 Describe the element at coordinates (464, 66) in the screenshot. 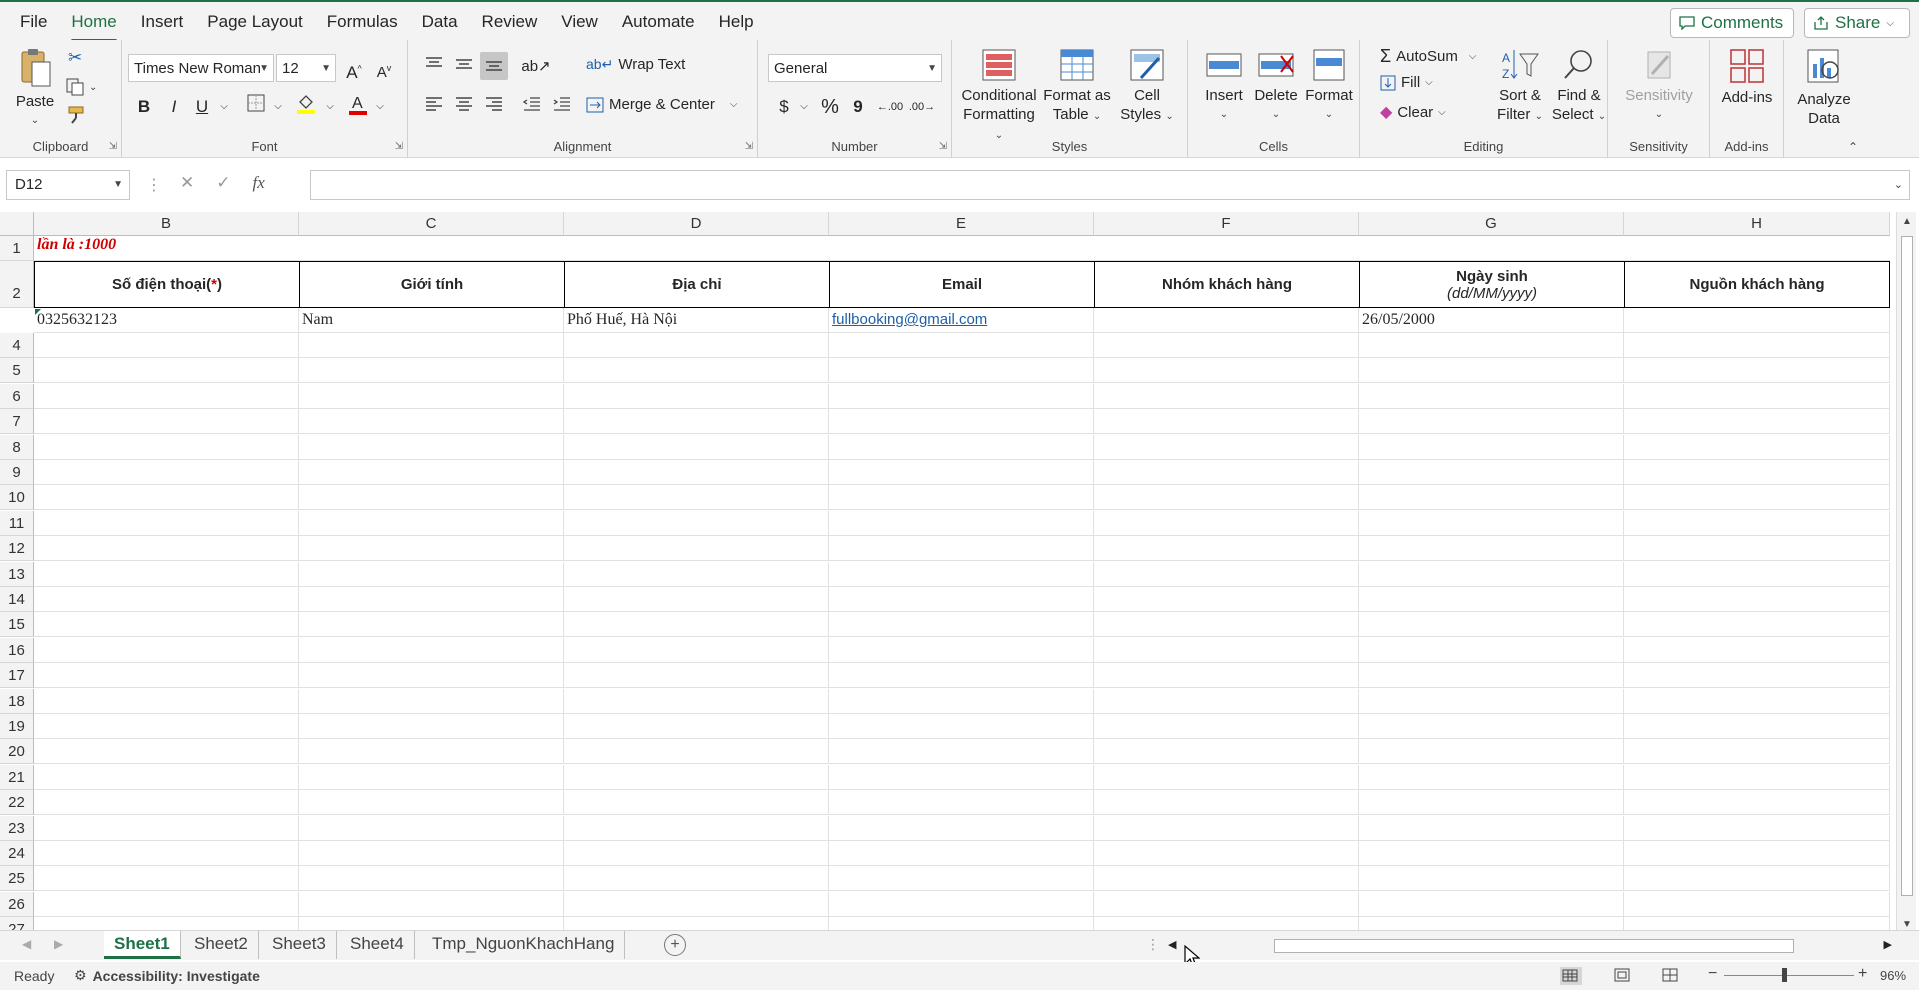

I see `middle-align-button` at that location.